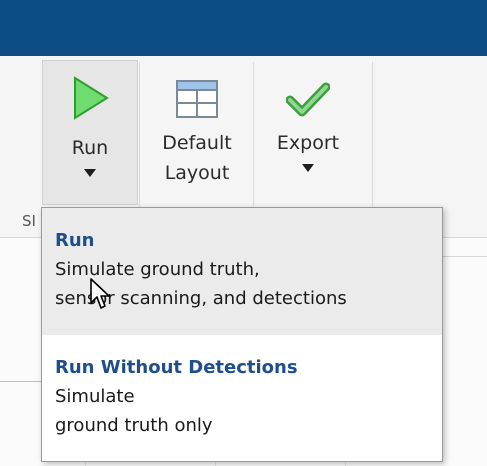 The width and height of the screenshot is (487, 466). I want to click on mouse-cursor-icon, so click(102, 295).